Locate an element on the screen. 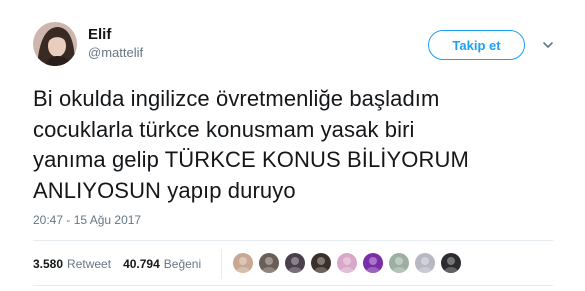  tweet-line: yanıma gelip TÜRKCE KONUS BİLİYORUM is located at coordinates (251, 159).